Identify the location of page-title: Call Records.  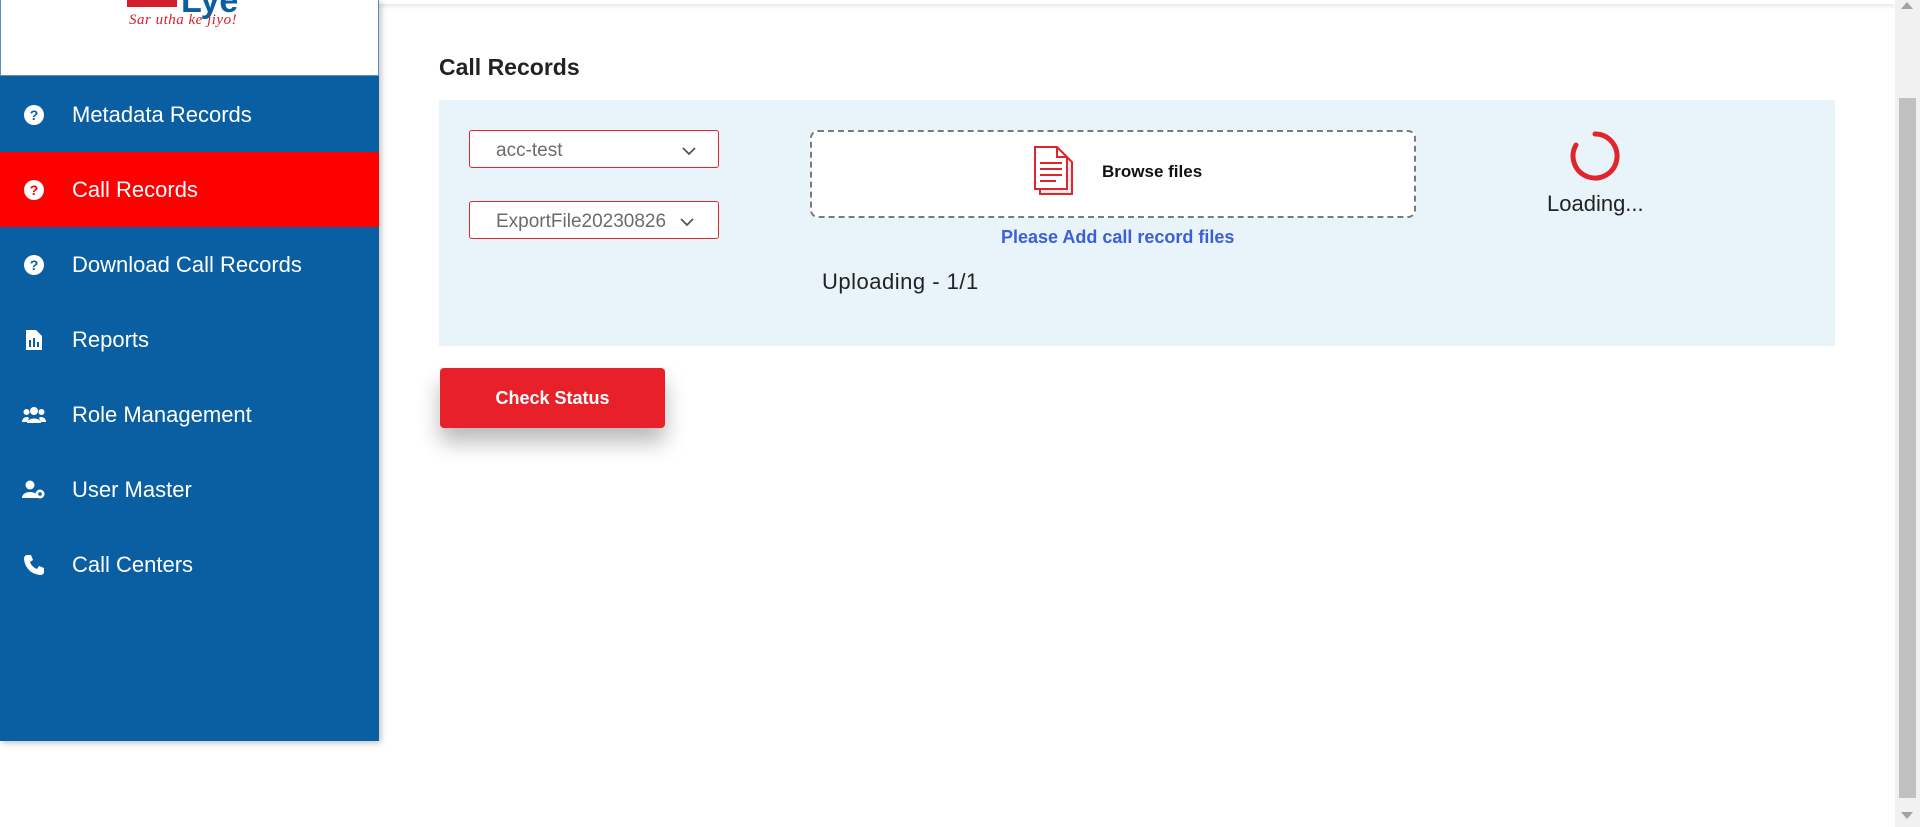
(509, 67).